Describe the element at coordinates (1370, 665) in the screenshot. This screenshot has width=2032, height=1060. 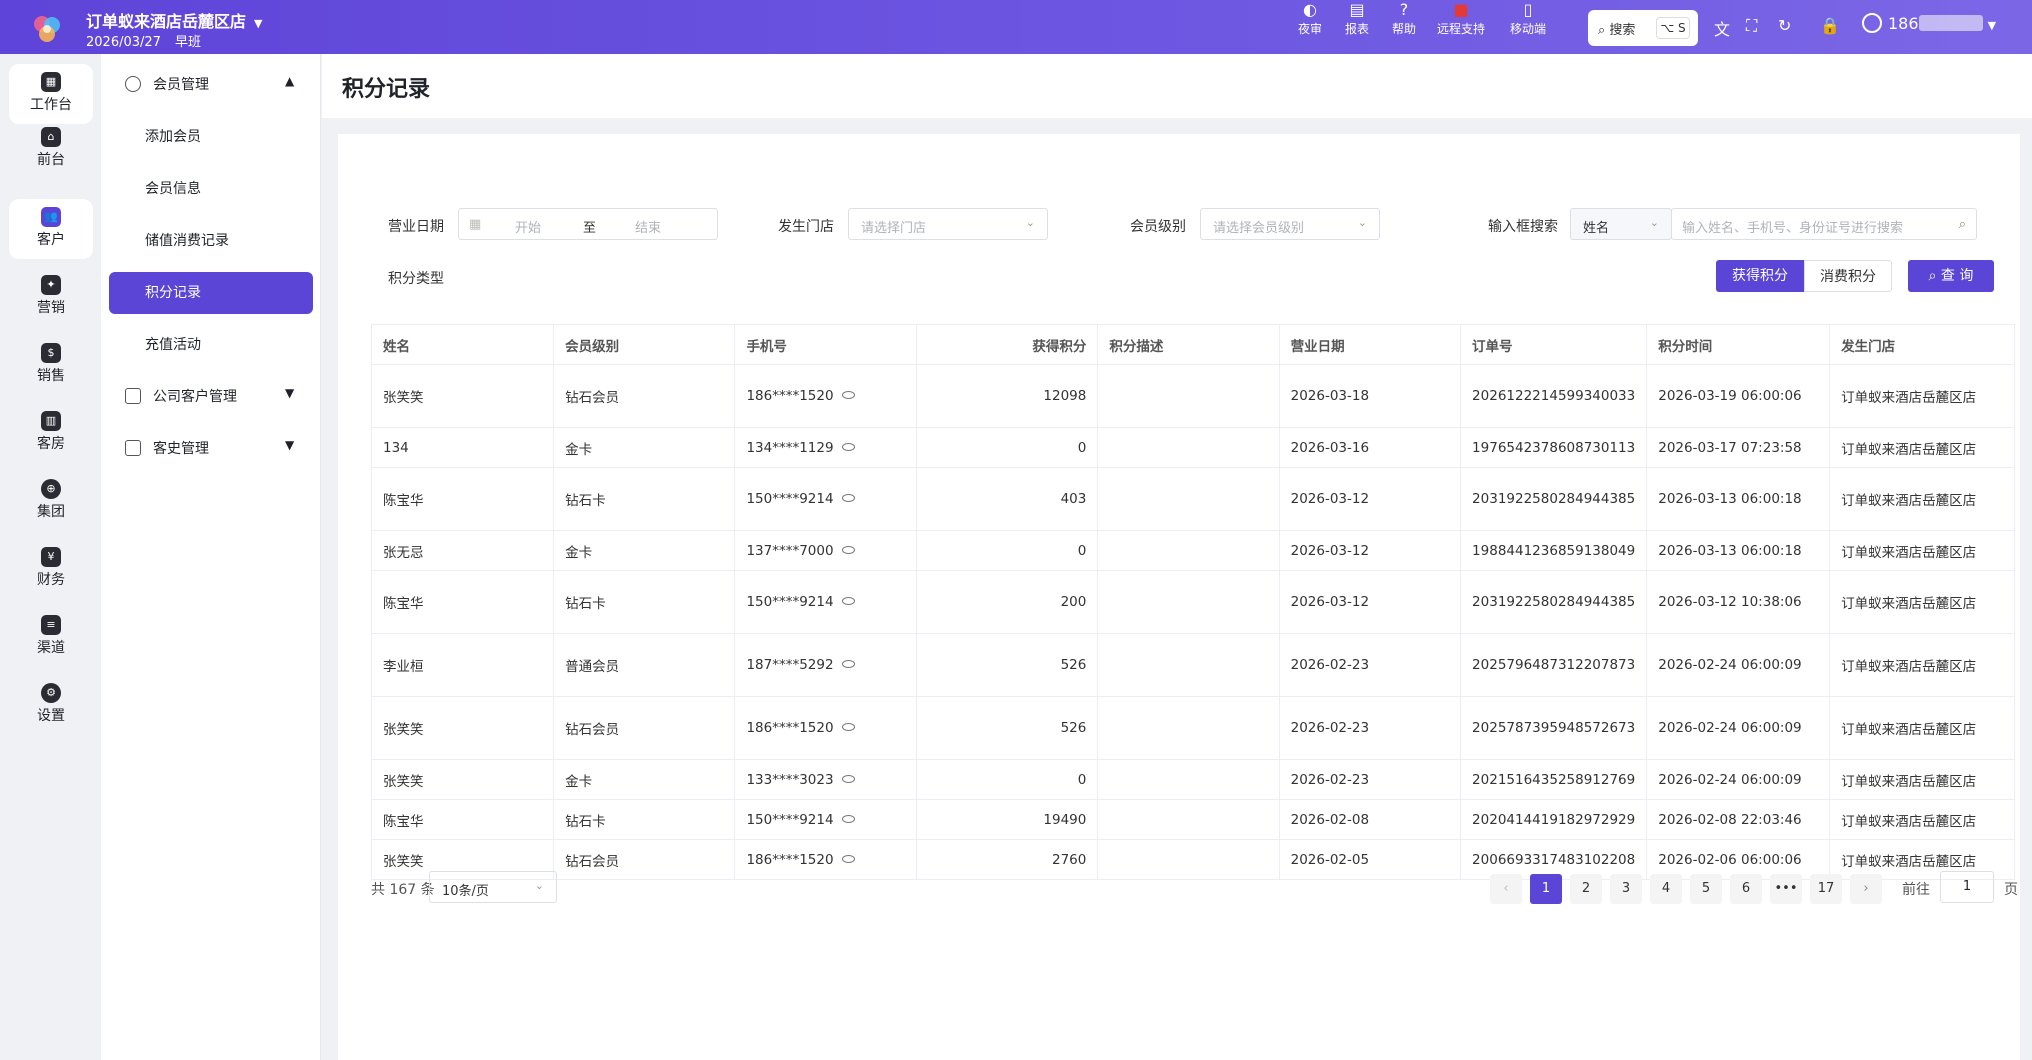
I see `cell-business-date: 2026-02-23` at that location.